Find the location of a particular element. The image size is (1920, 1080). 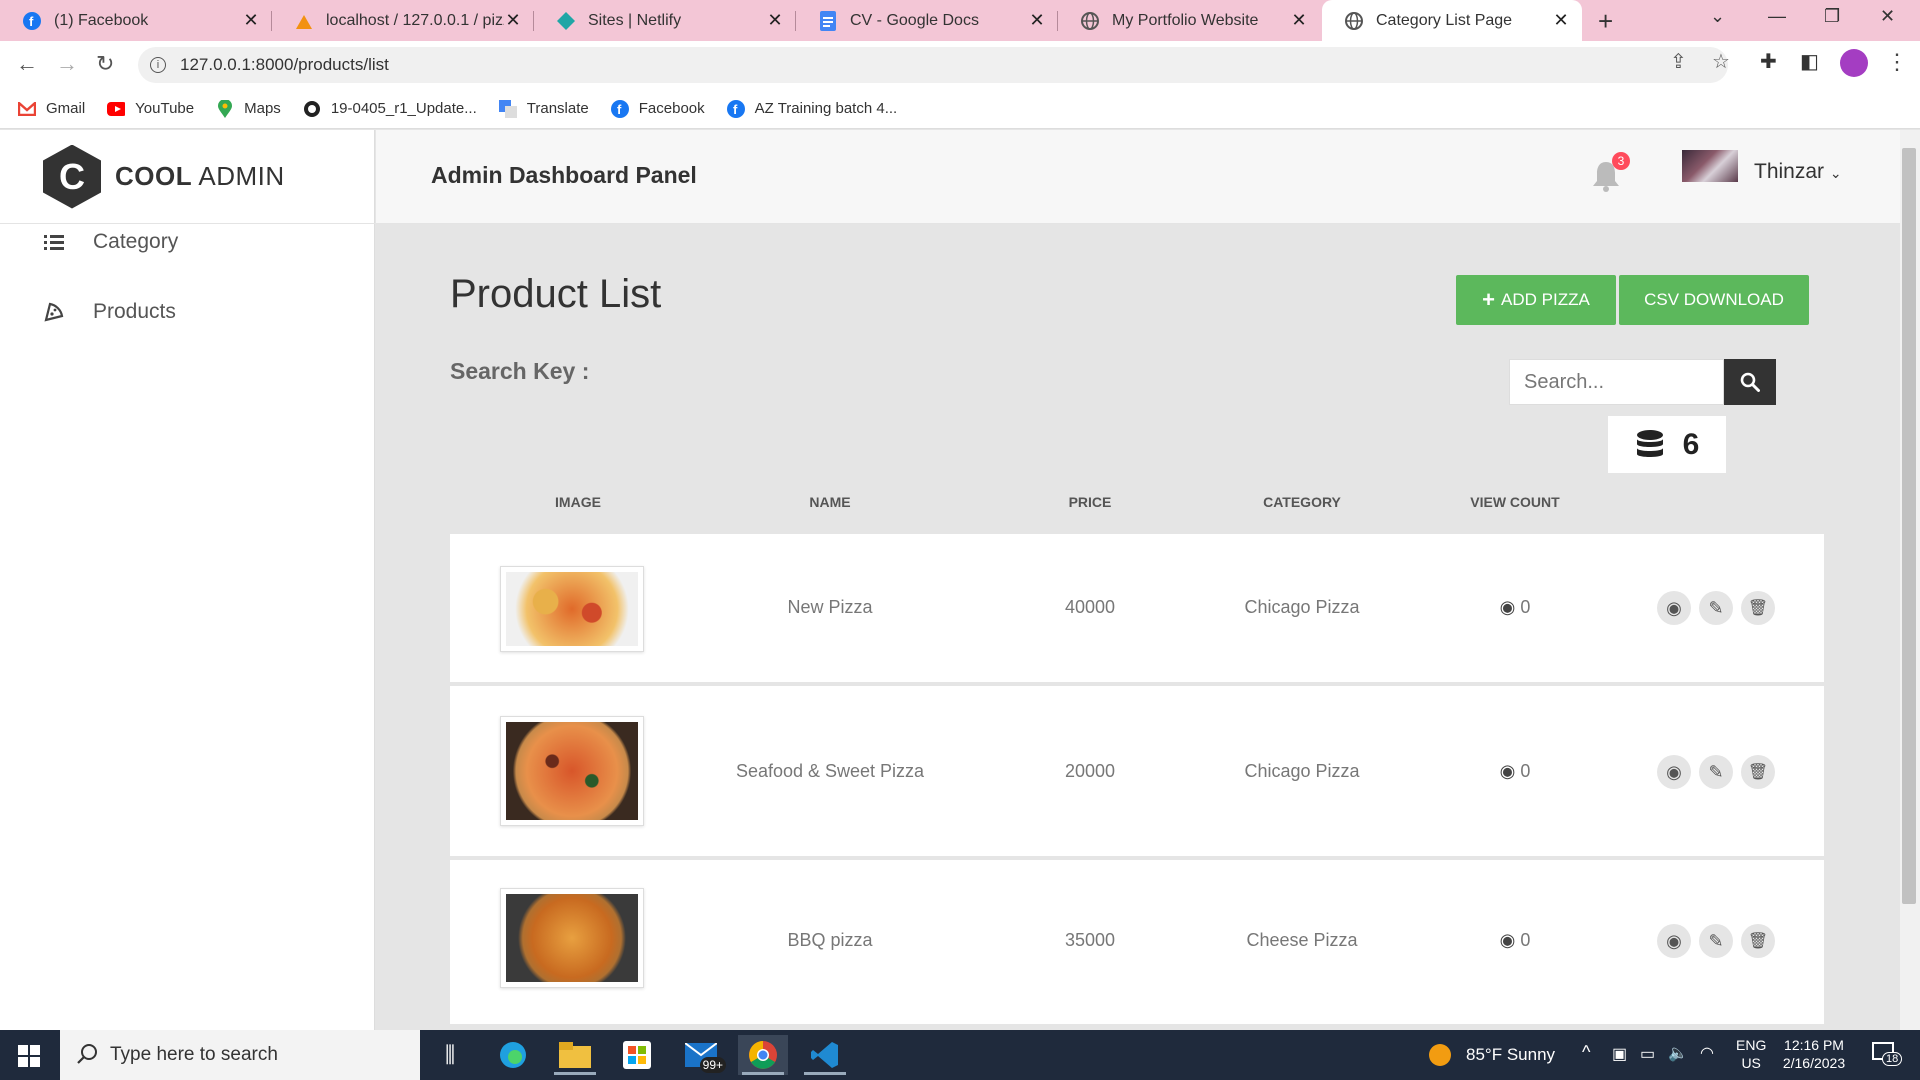

bookmark-label: YouTube is located at coordinates (165, 108).